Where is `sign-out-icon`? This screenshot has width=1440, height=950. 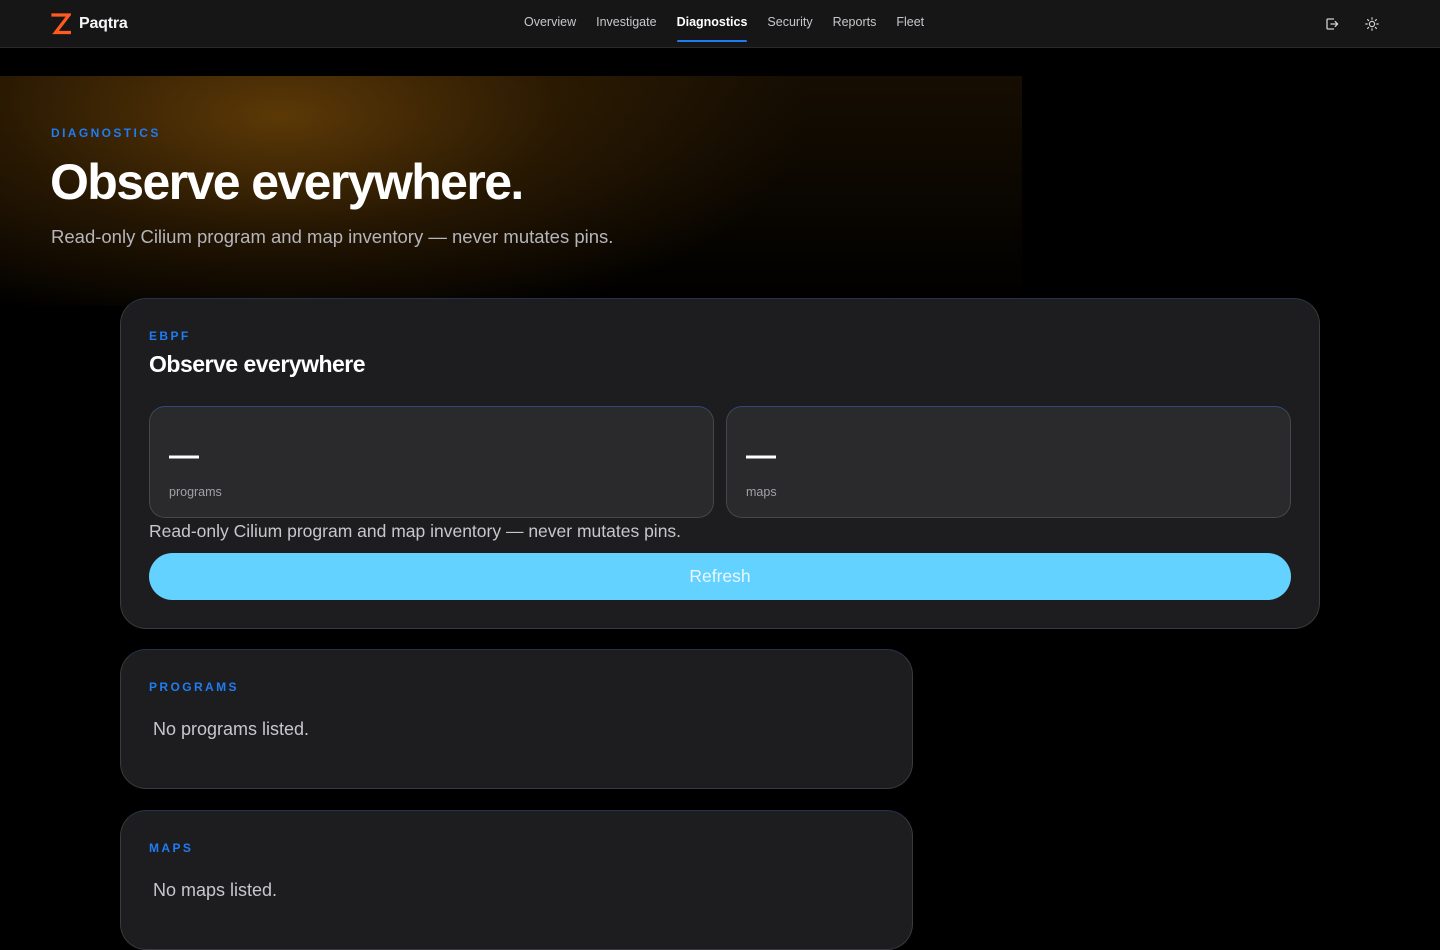
sign-out-icon is located at coordinates (1332, 24).